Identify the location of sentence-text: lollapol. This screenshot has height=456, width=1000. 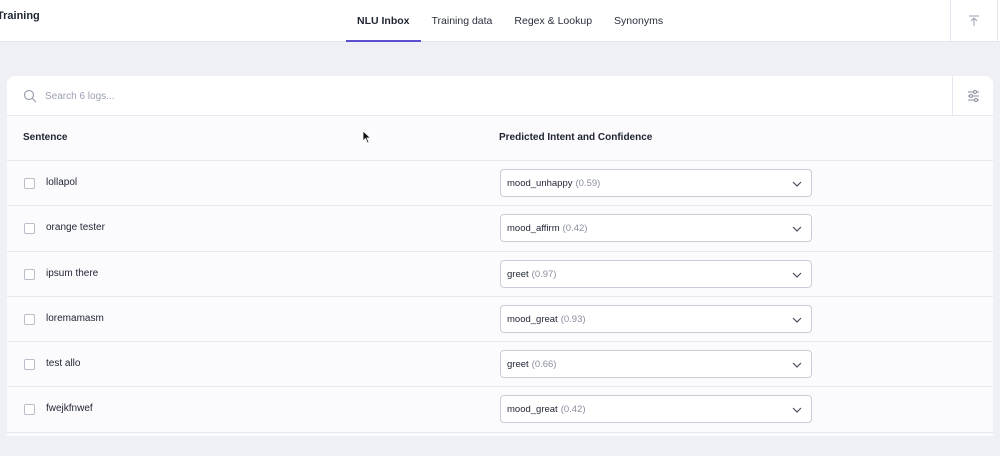
(62, 182).